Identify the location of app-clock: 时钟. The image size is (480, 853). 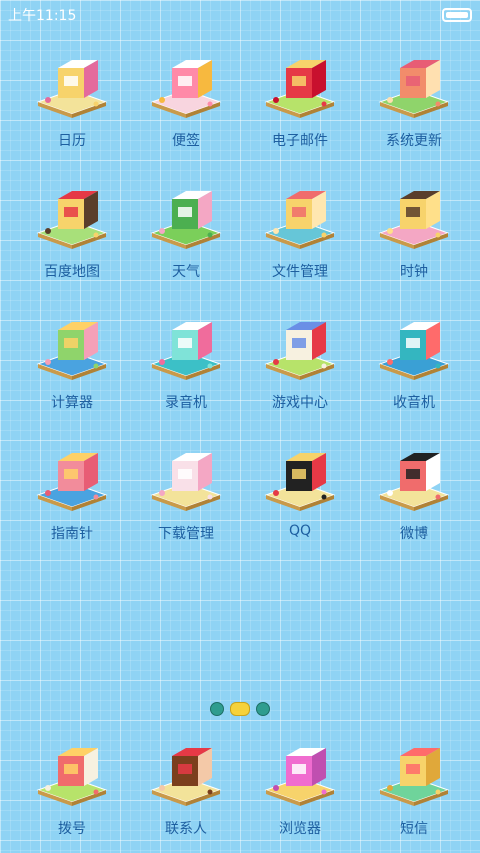
(414, 231).